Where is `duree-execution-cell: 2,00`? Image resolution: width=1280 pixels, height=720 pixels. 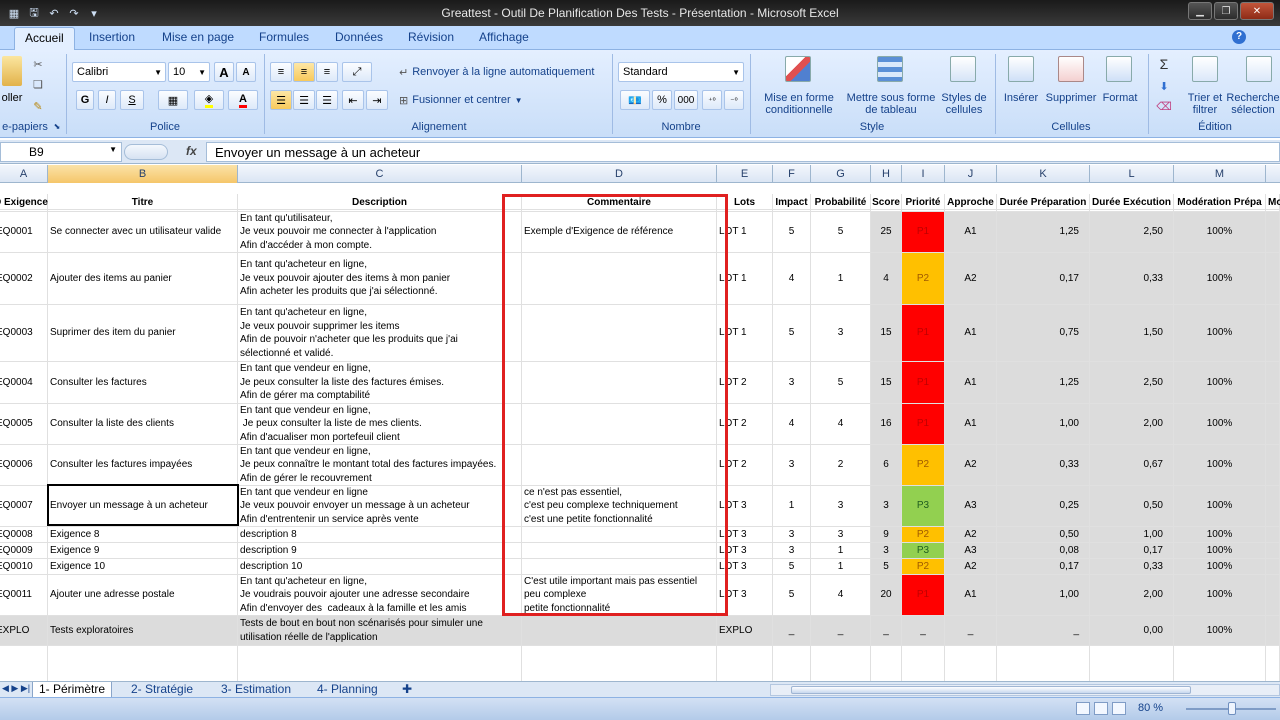 duree-execution-cell: 2,00 is located at coordinates (1132, 424).